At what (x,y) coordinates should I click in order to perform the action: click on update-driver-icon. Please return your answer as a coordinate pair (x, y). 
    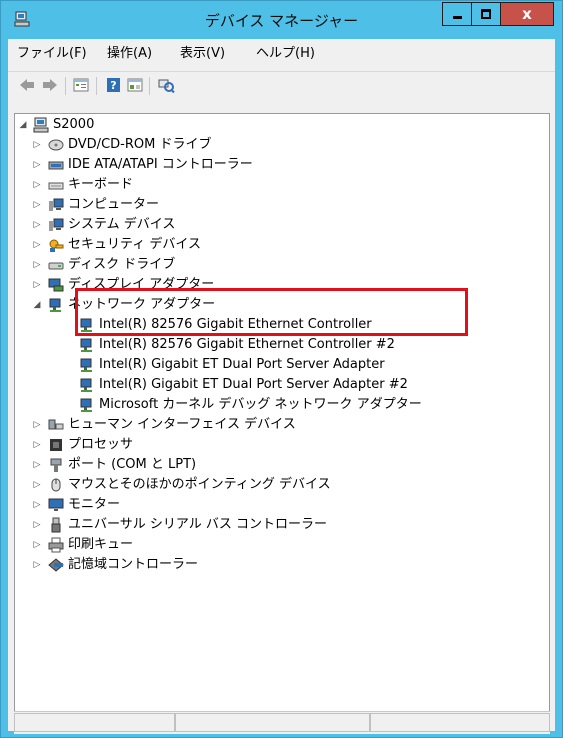
    Looking at the image, I should click on (135, 85).